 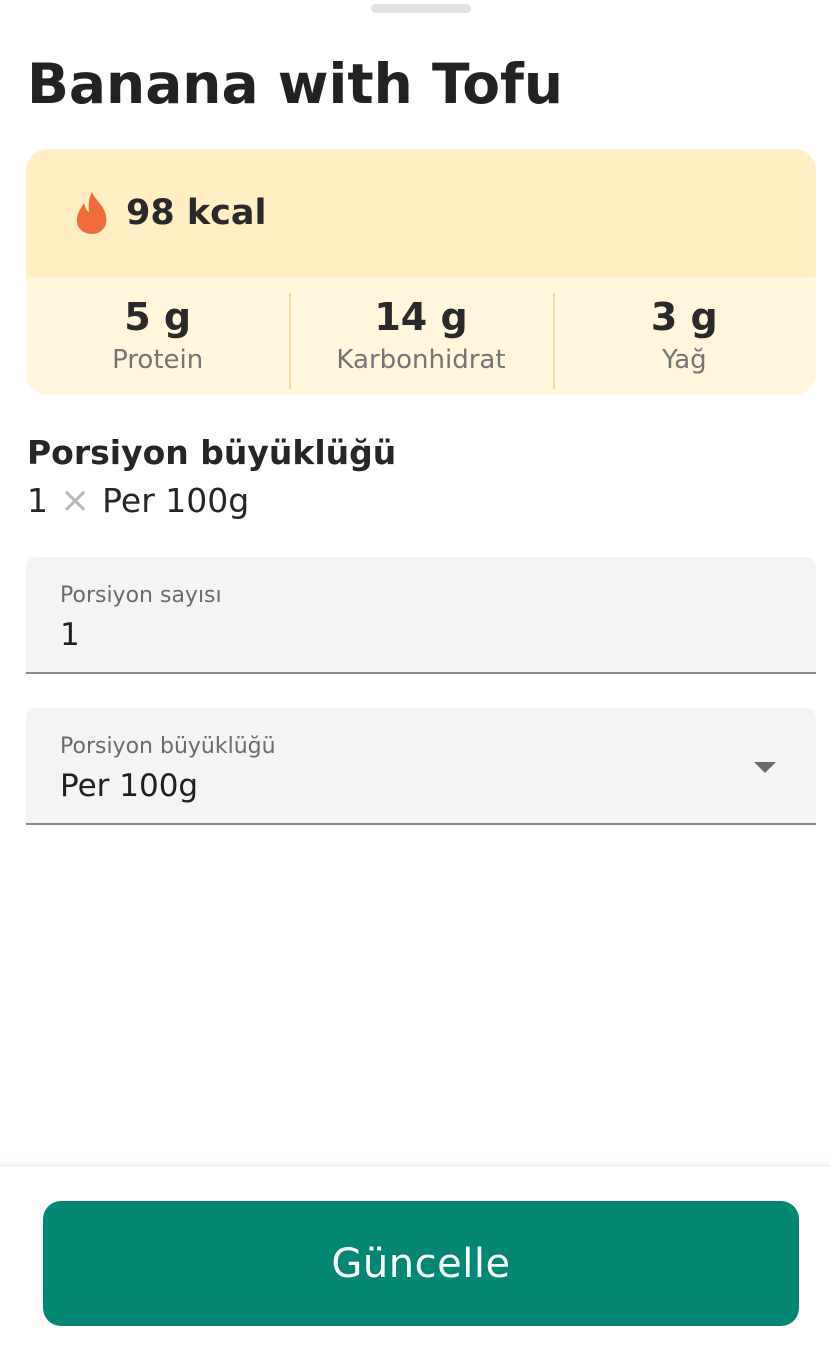 What do you see at coordinates (421, 766) in the screenshot?
I see `serving-size-dropdown: Porsiyon büyüklüğü Per 100g` at bounding box center [421, 766].